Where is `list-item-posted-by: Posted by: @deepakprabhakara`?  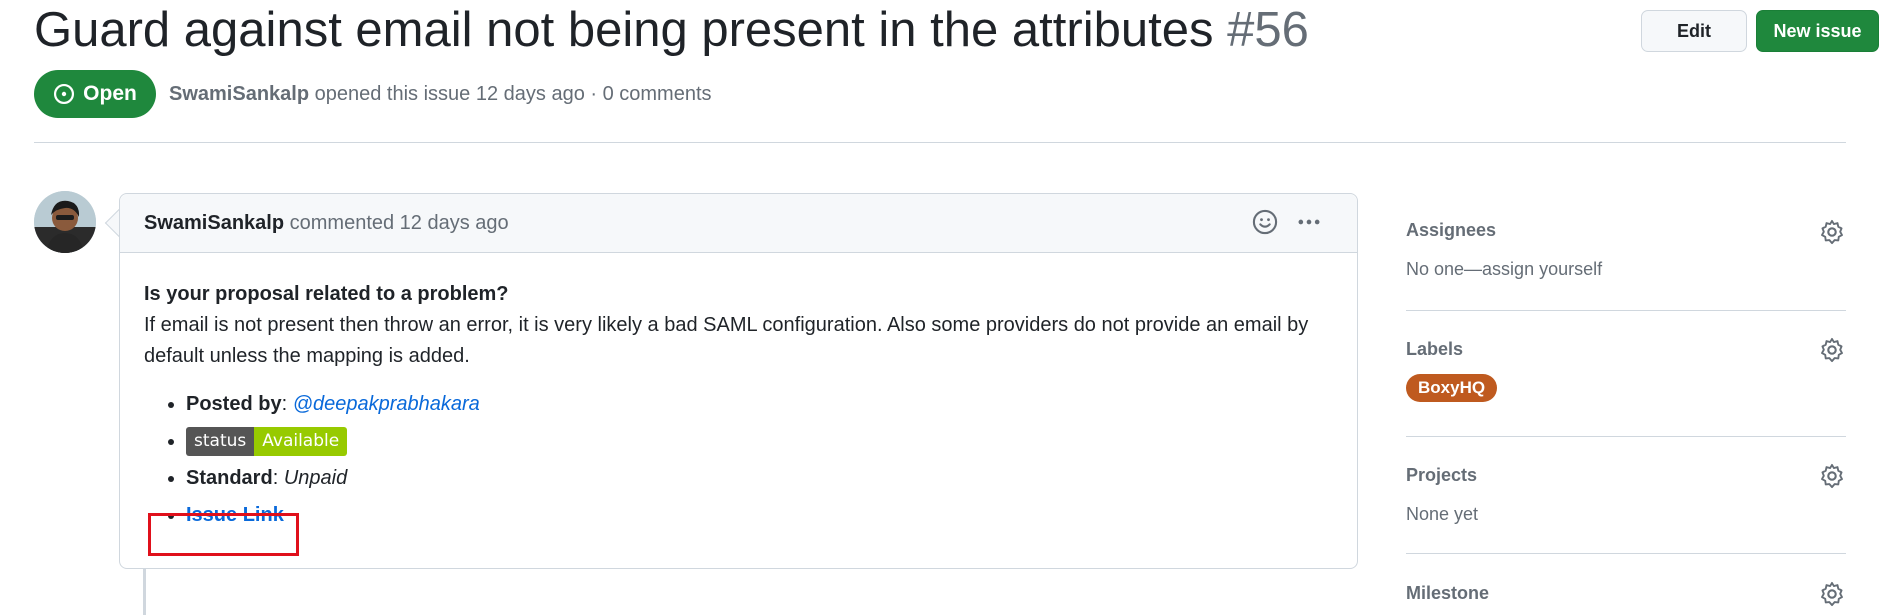 list-item-posted-by: Posted by: @deepakprabhakara is located at coordinates (759, 404).